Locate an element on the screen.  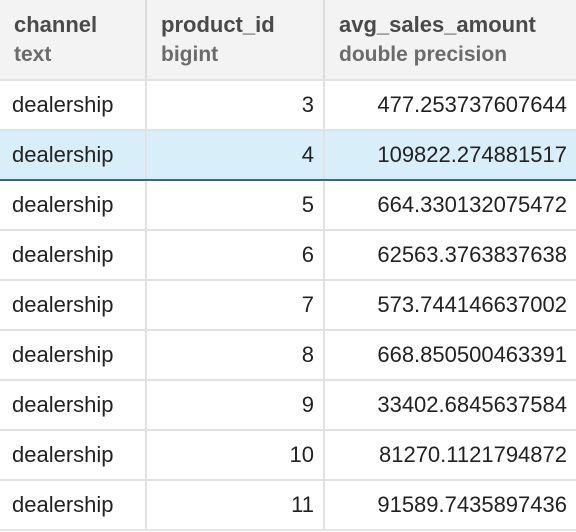
table-row: dealership 8 668.850500463391 is located at coordinates (288, 355).